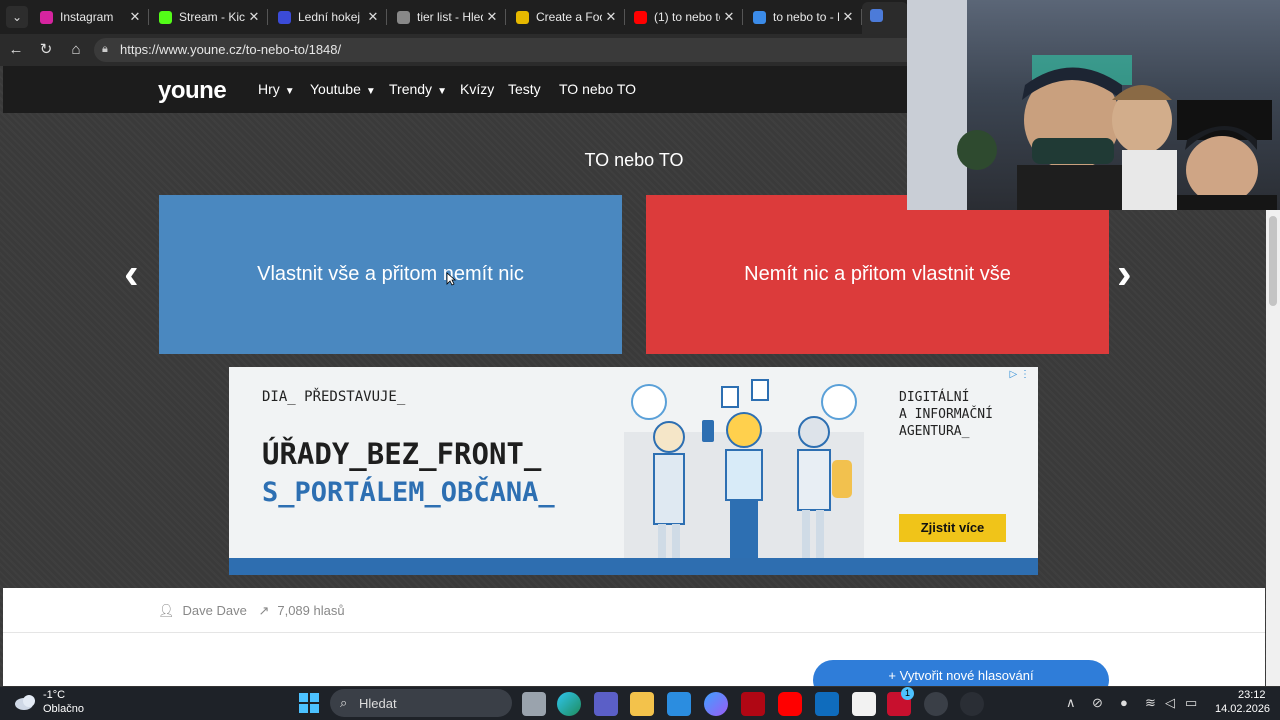 Image resolution: width=1280 pixels, height=720 pixels. Describe the element at coordinates (408, 492) in the screenshot. I see `ad-subheadline: S_PORTÁLEM_OBČANA_` at that location.